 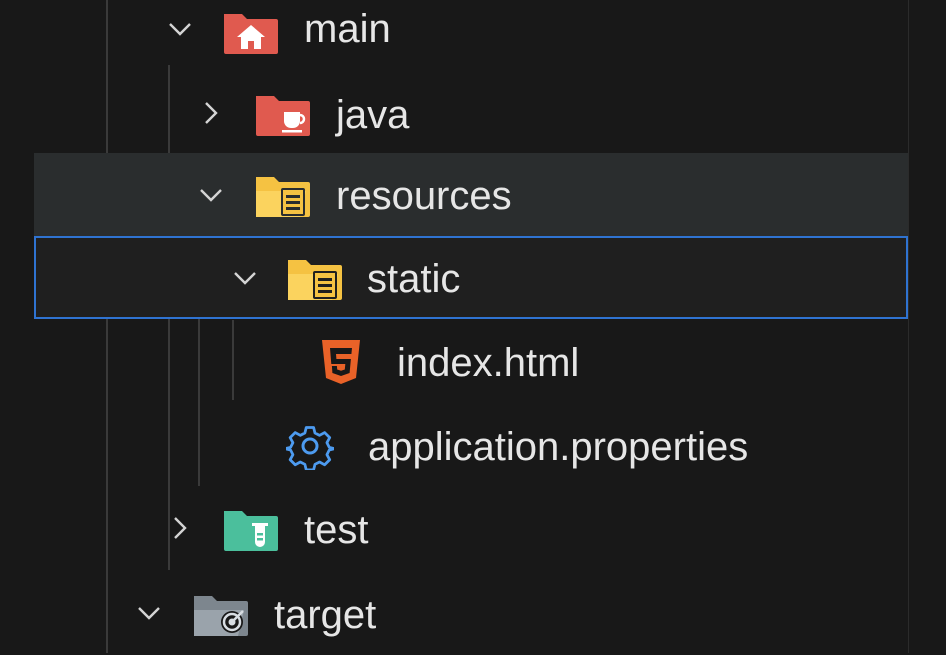 What do you see at coordinates (336, 530) in the screenshot?
I see `tree-item-label: test` at bounding box center [336, 530].